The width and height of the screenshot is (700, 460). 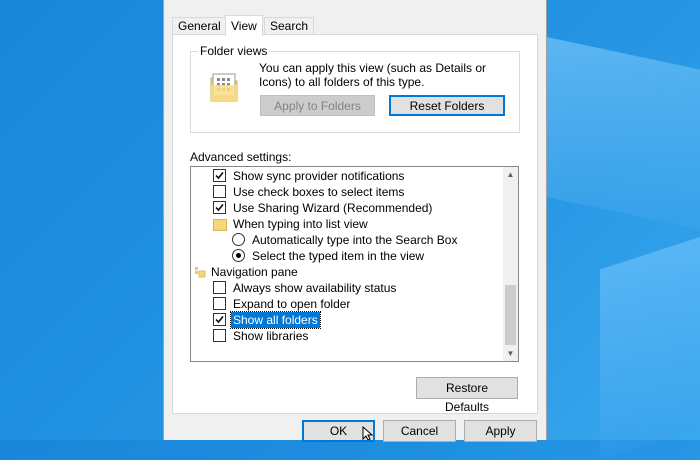 What do you see at coordinates (510, 353) in the screenshot?
I see `scroll-down-icon: ▼` at bounding box center [510, 353].